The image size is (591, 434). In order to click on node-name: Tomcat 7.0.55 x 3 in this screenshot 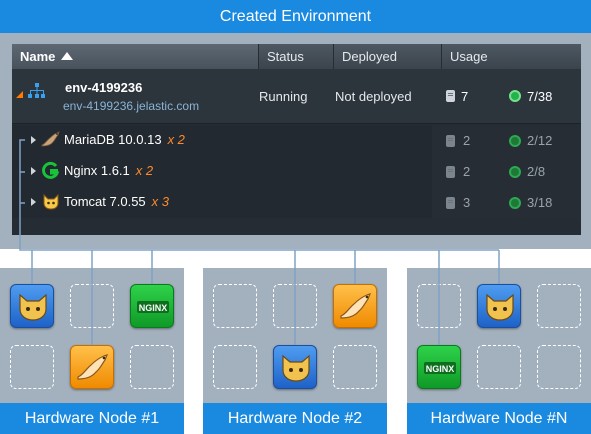, I will do `click(116, 201)`.